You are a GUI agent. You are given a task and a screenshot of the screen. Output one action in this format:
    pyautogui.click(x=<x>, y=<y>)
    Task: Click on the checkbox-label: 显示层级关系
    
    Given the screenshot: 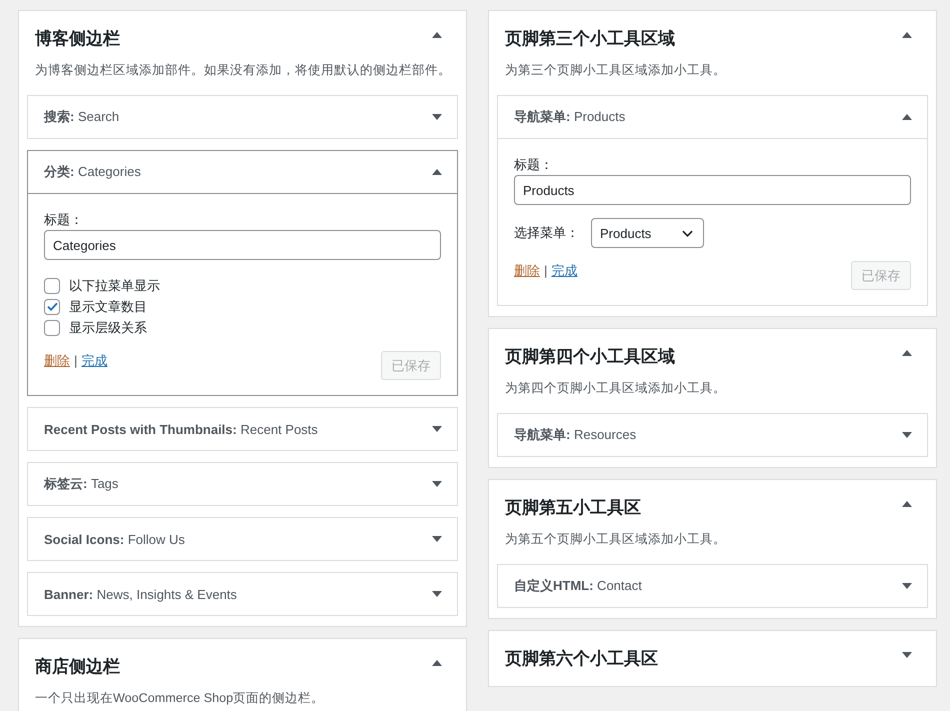 What is the action you would take?
    pyautogui.click(x=108, y=327)
    